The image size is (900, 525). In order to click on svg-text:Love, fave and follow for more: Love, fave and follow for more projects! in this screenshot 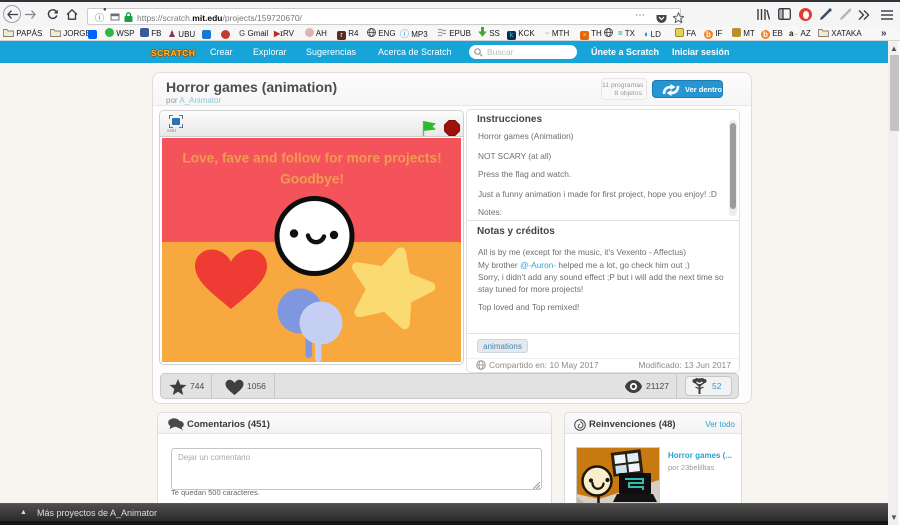, I will do `click(311, 158)`.